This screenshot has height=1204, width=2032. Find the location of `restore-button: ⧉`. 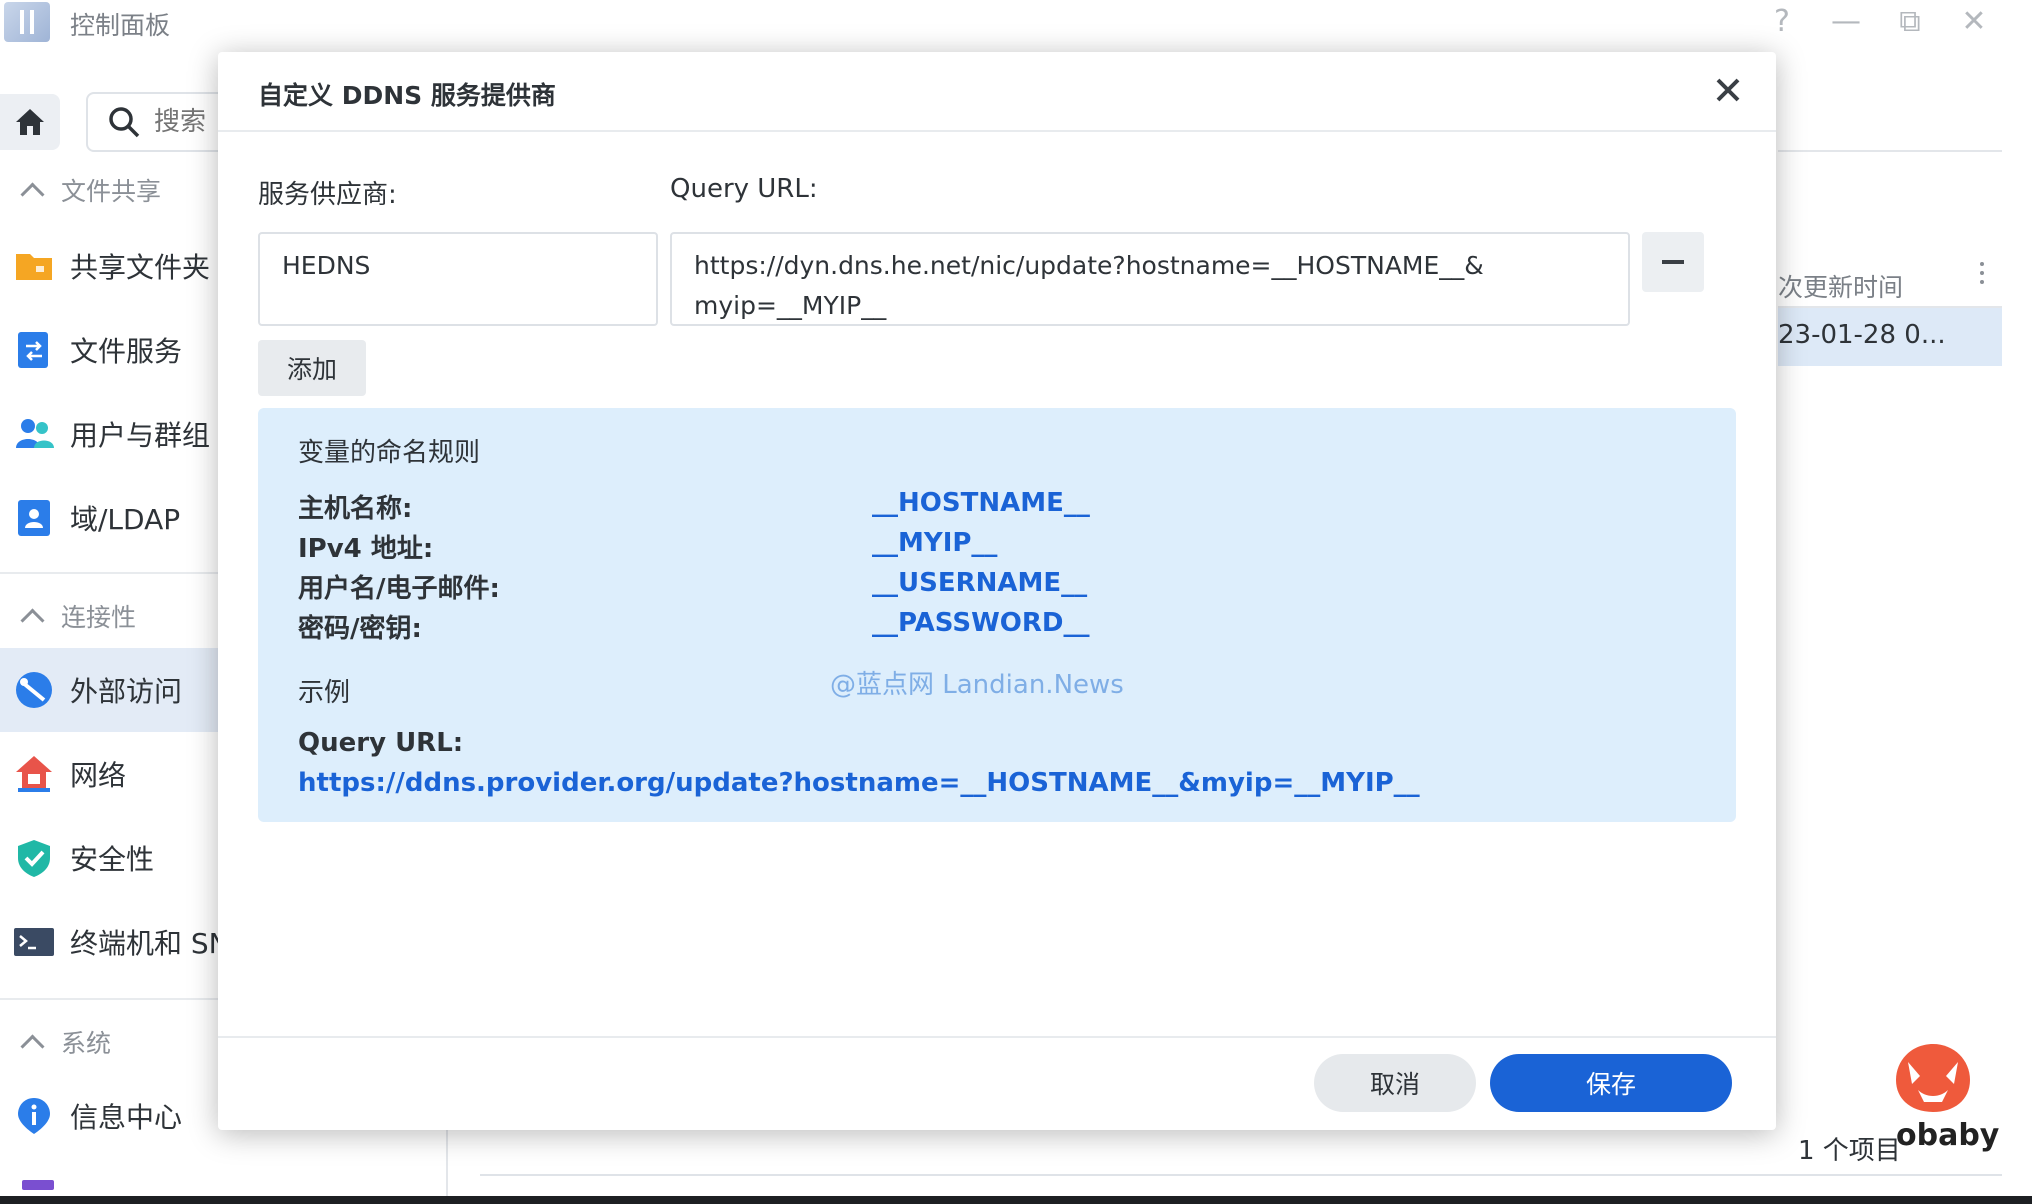

restore-button: ⧉ is located at coordinates (1910, 21).